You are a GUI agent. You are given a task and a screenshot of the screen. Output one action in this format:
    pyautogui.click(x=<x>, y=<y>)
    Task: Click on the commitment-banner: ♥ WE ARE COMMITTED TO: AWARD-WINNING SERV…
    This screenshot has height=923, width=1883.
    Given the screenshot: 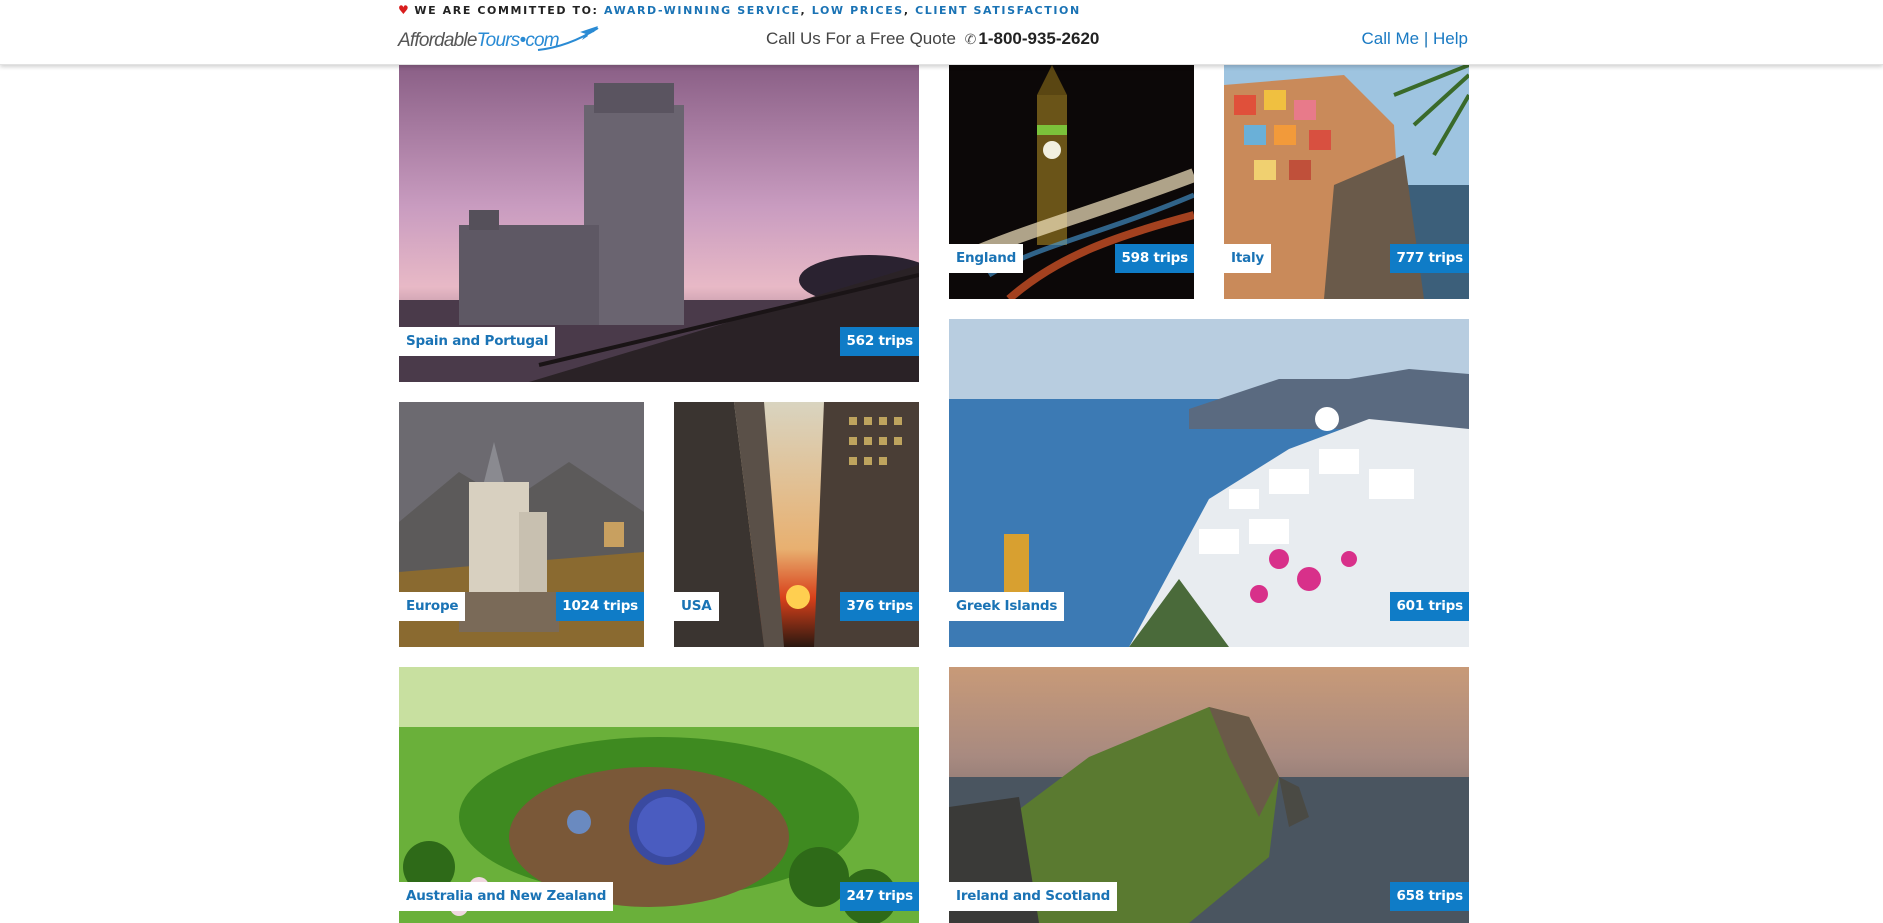 What is the action you would take?
    pyautogui.click(x=739, y=10)
    